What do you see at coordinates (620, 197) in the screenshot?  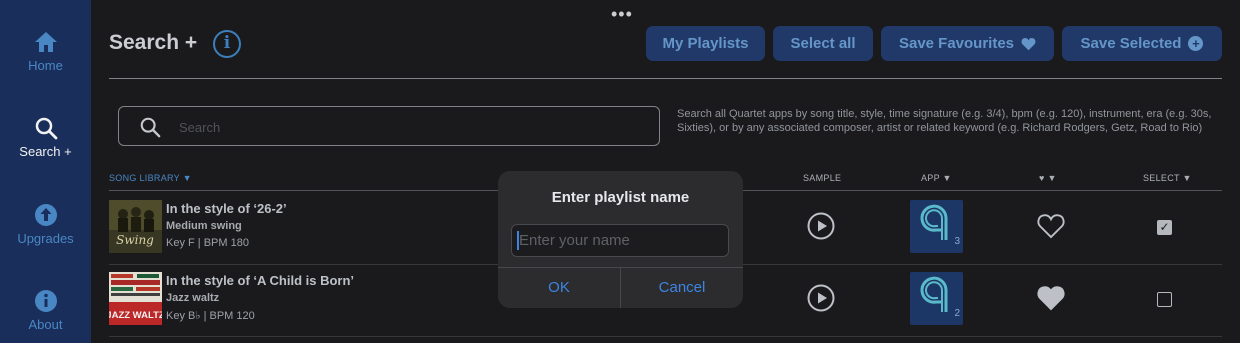 I see `dialog-title: Enter playlist name` at bounding box center [620, 197].